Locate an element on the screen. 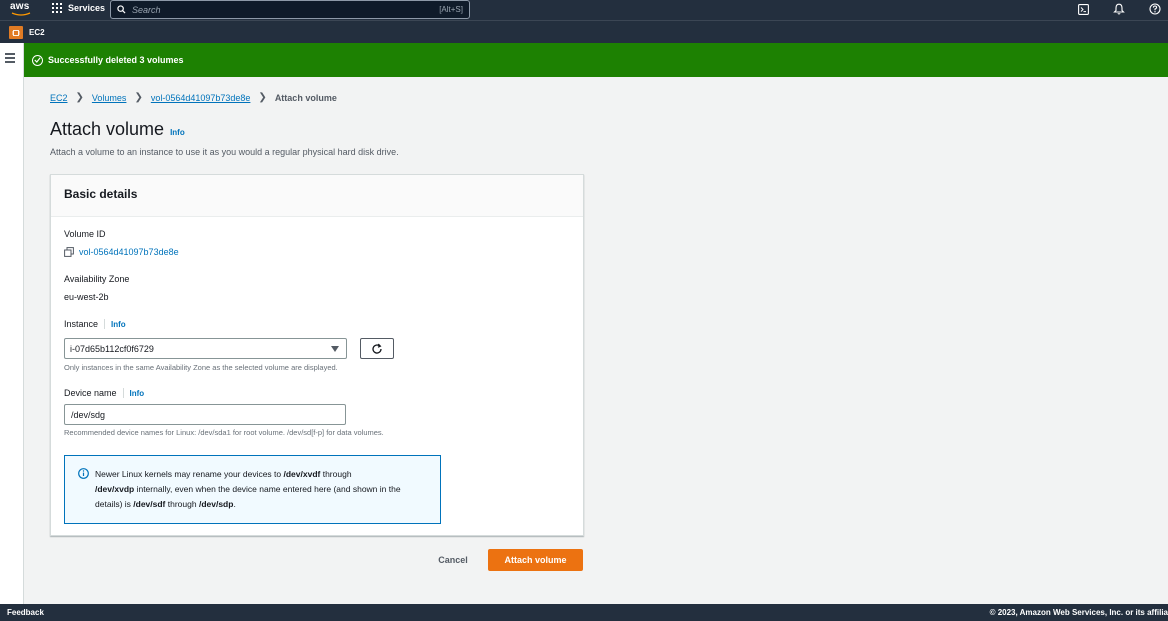 The width and height of the screenshot is (1168, 621). breadcrumb-volumes: Volumes is located at coordinates (109, 98).